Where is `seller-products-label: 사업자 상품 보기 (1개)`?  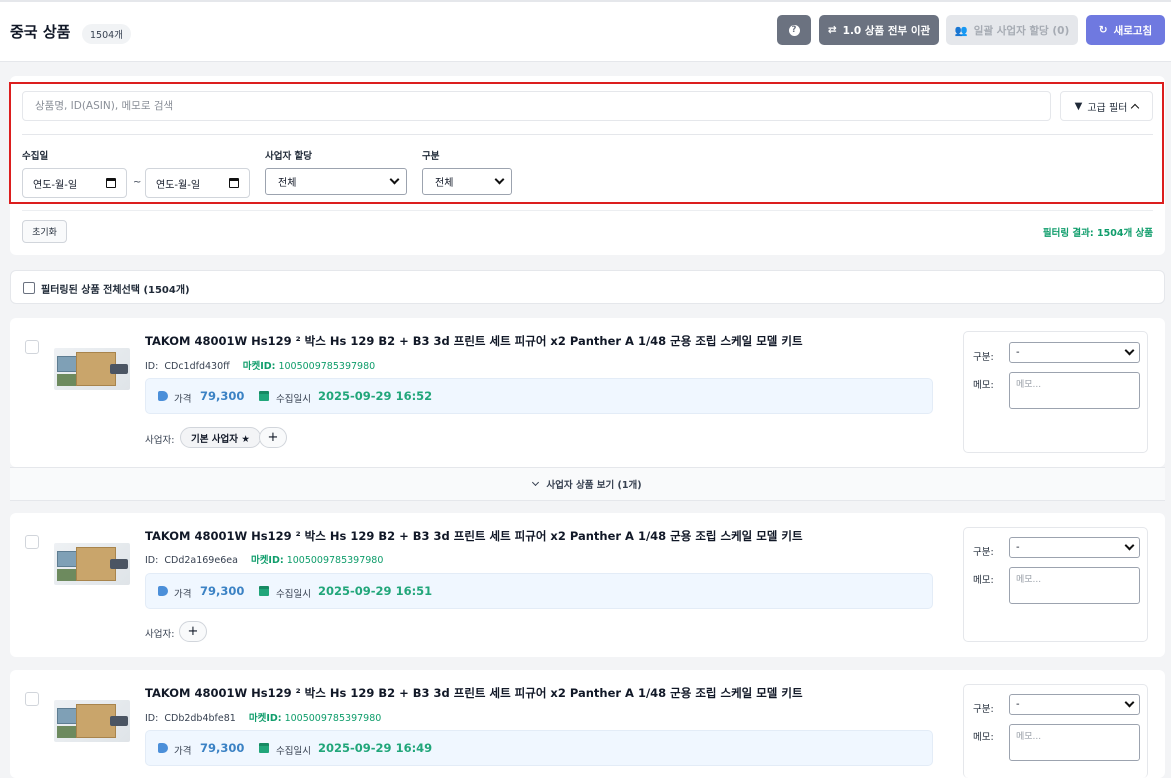 seller-products-label: 사업자 상품 보기 (1개) is located at coordinates (594, 485).